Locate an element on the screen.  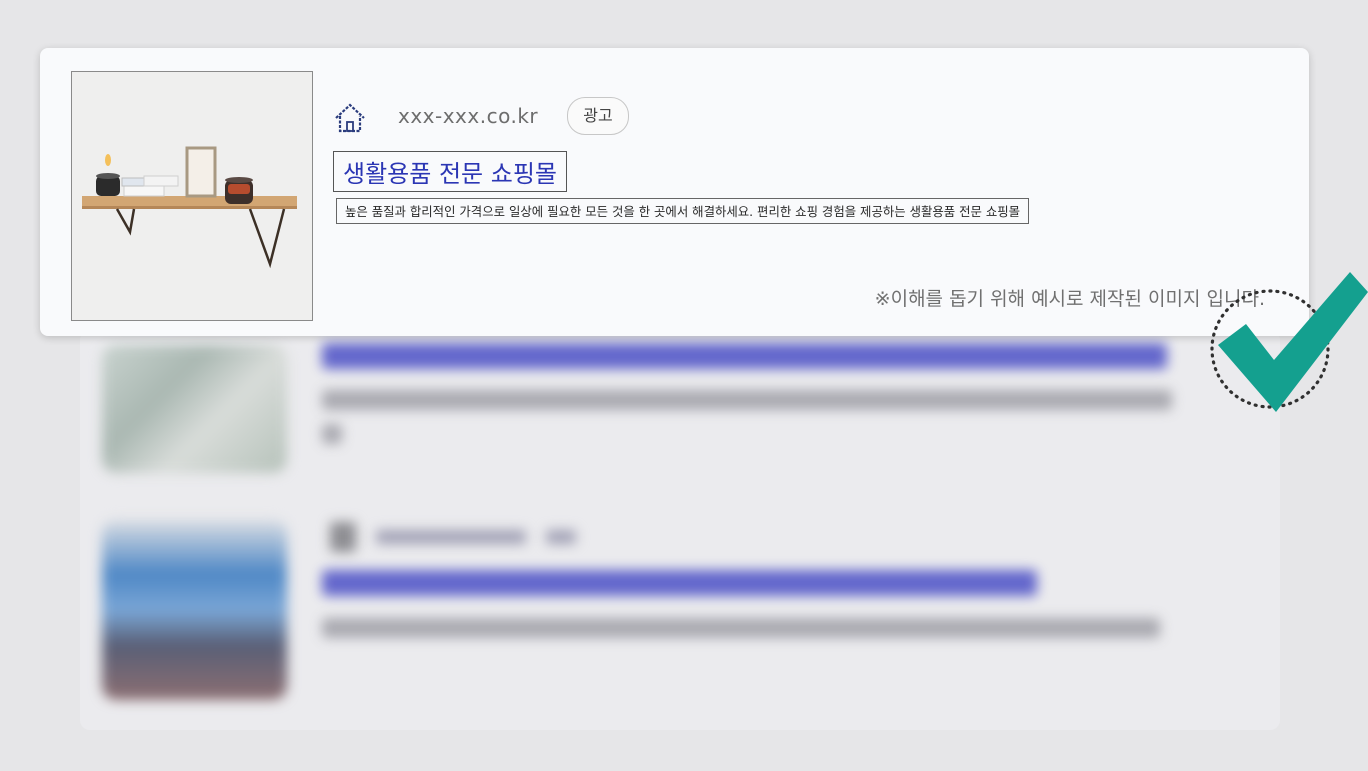
checkmark-icon is located at coordinates (1289, 342).